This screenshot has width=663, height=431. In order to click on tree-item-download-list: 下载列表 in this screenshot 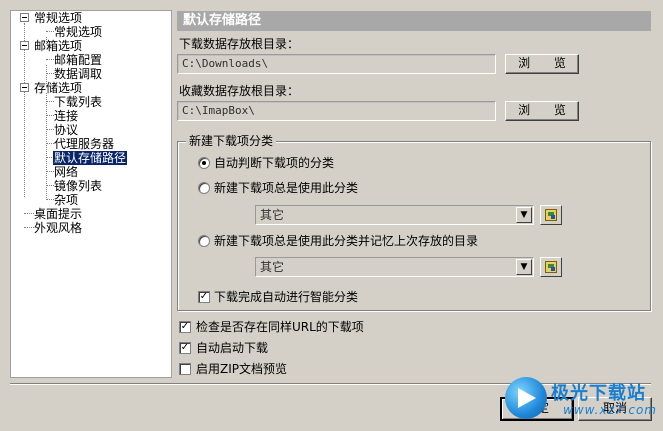, I will do `click(78, 102)`.